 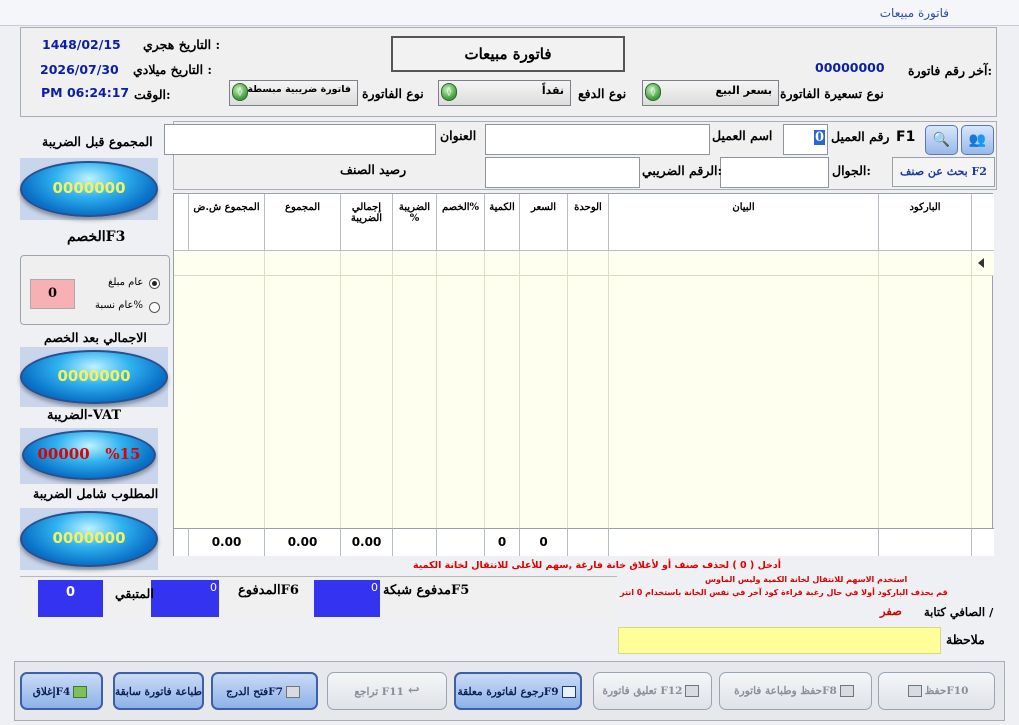 What do you see at coordinates (126, 282) in the screenshot?
I see `radio-amount-label: عام مبلغ` at bounding box center [126, 282].